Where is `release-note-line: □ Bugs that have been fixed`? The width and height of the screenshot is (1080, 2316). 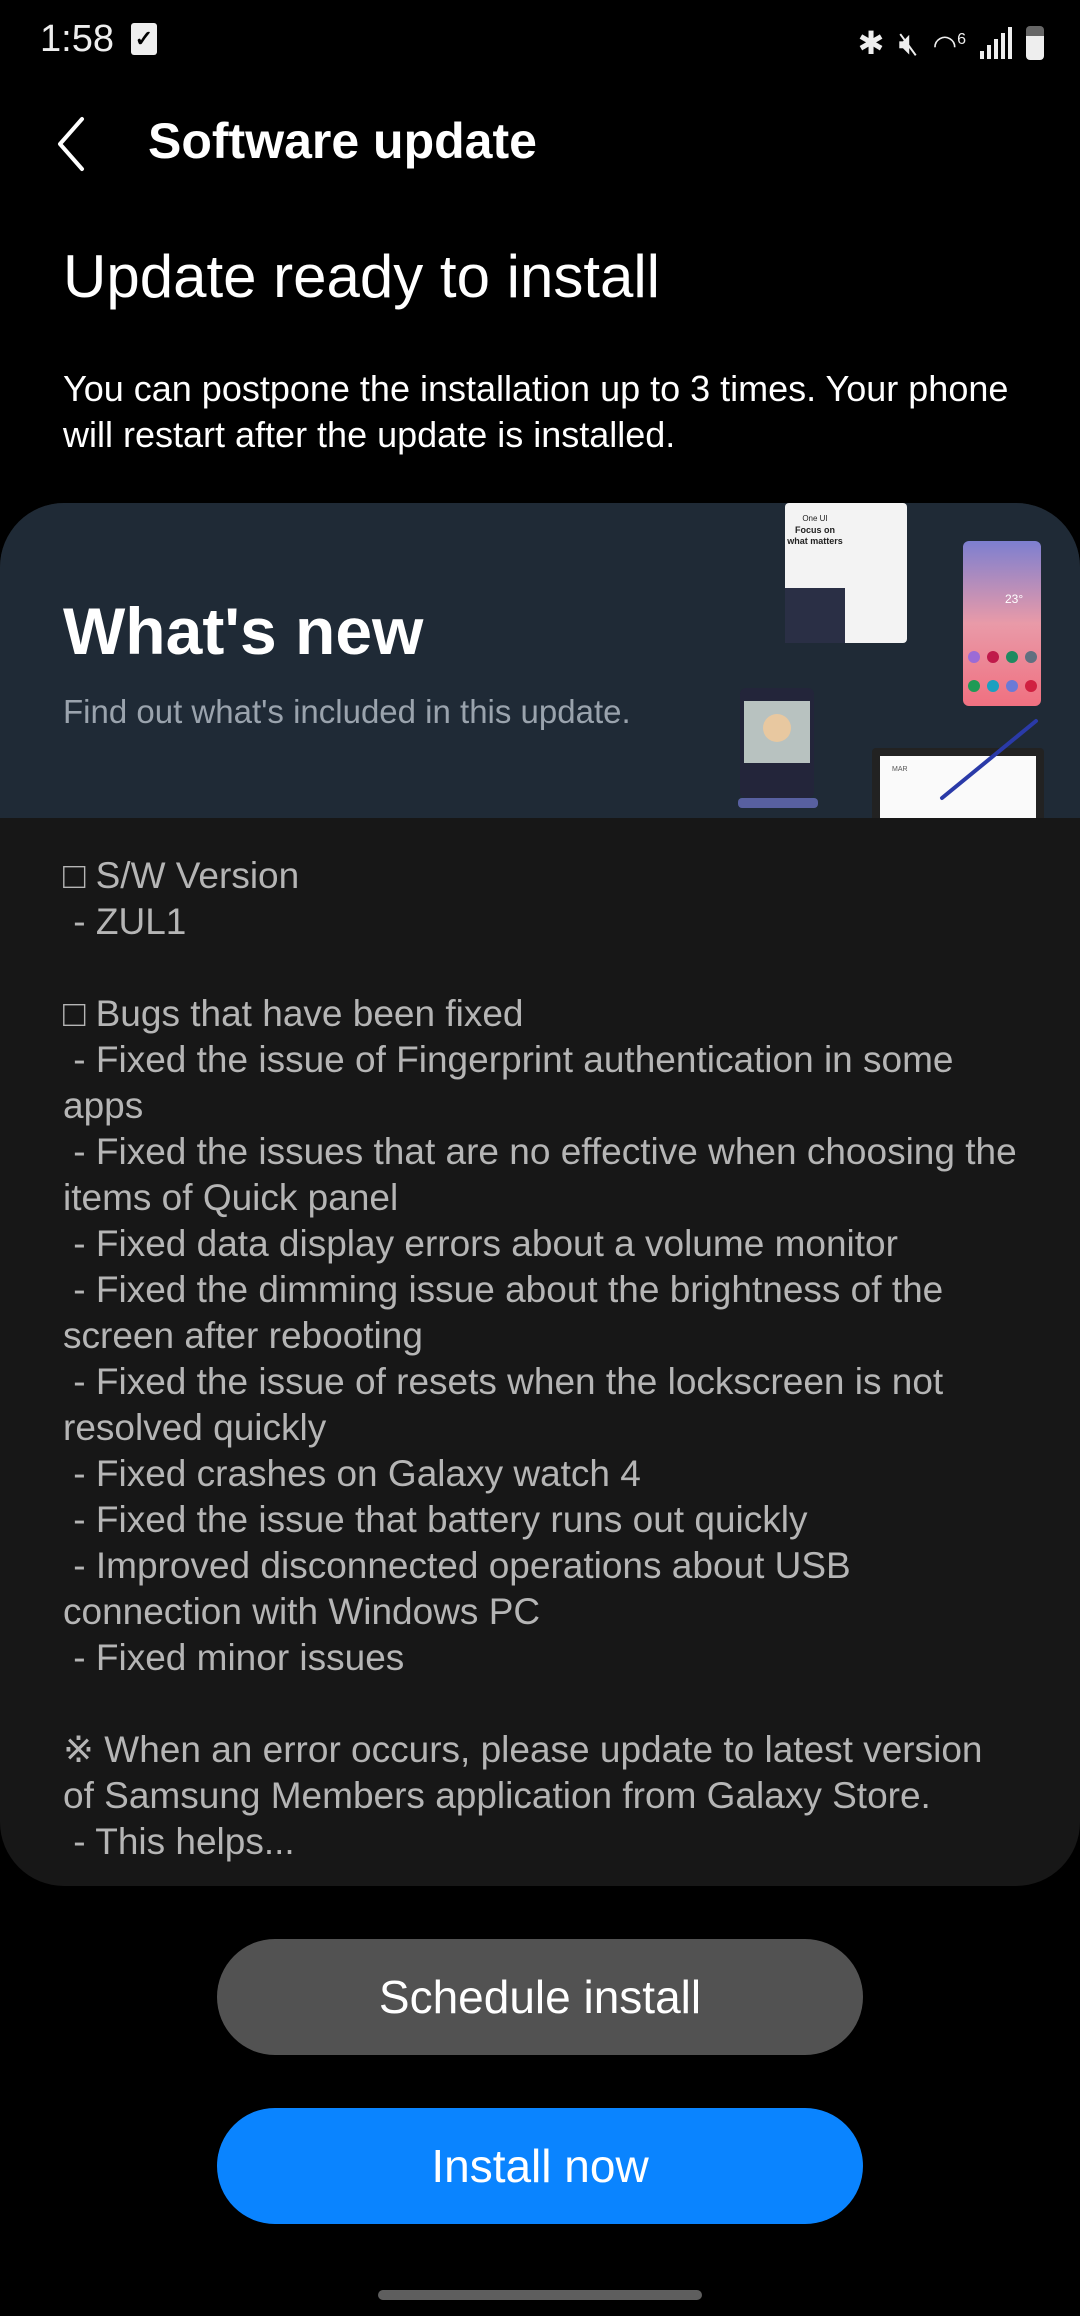
release-note-line: □ Bugs that have been fixed is located at coordinates (293, 1013).